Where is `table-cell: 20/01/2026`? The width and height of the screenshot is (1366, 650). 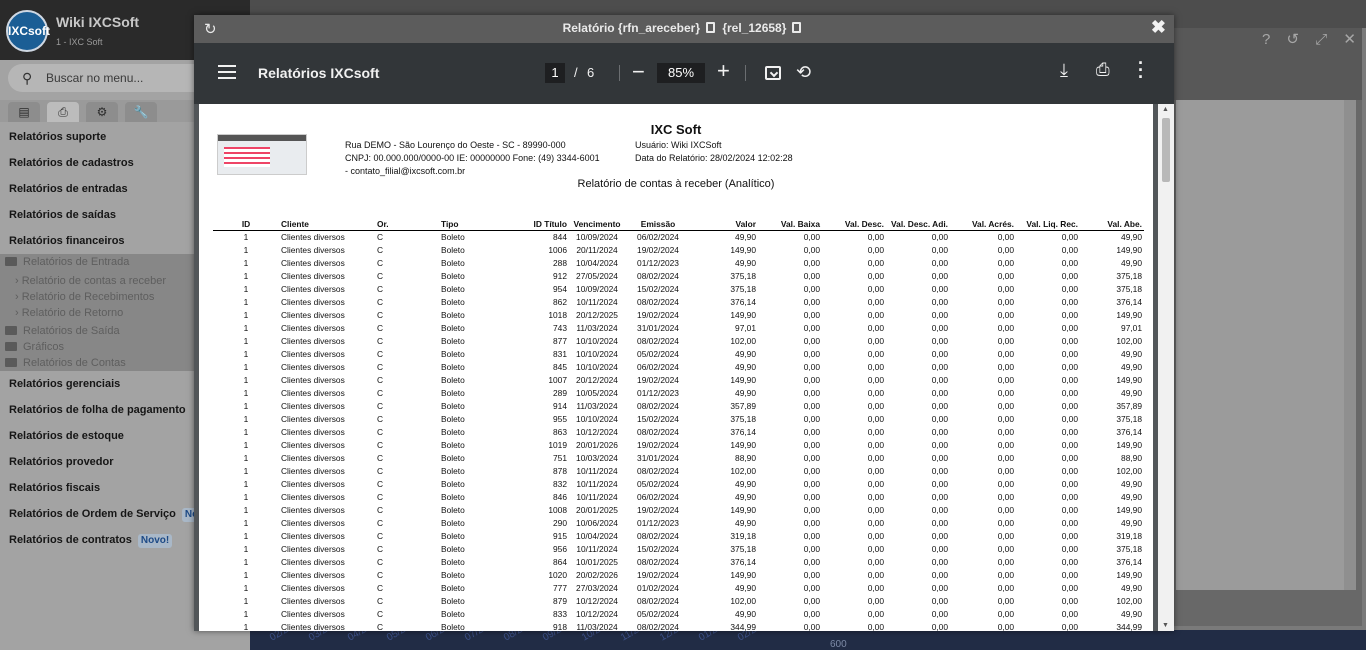
table-cell: 20/01/2026 is located at coordinates (597, 444).